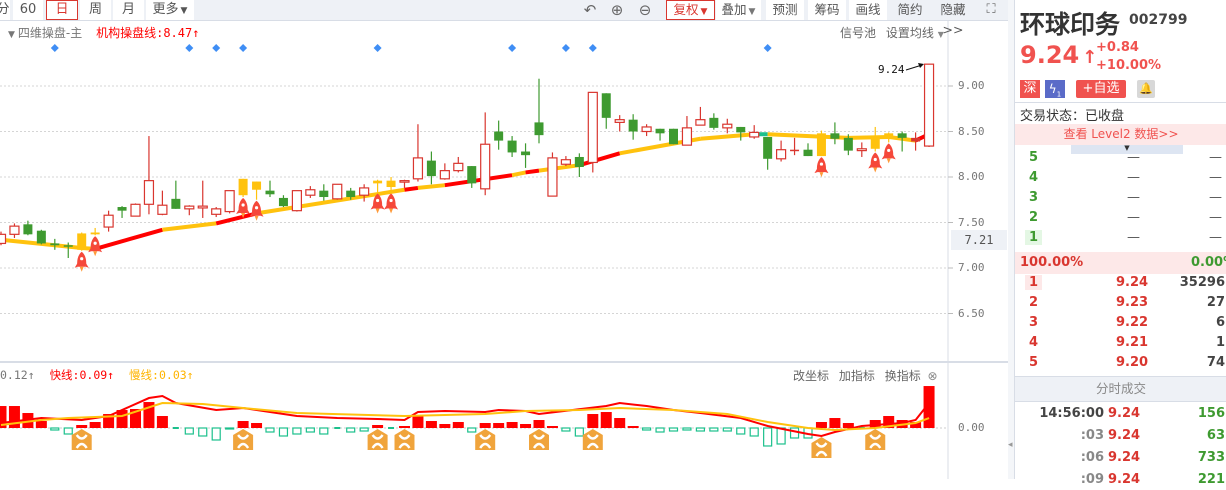 This screenshot has height=490, width=1226. Describe the element at coordinates (170, 10) in the screenshot. I see `tab-more: 更多 ▼` at that location.